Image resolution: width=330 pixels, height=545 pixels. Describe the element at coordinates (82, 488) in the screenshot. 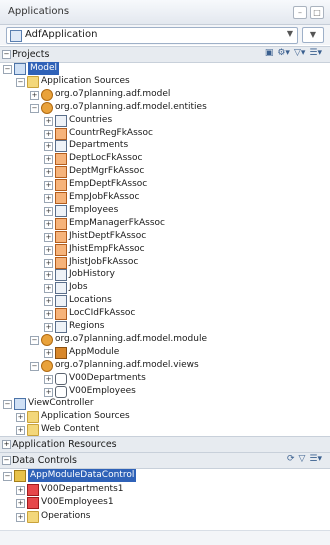

I see `data-control-item-label: V00Departments1` at that location.